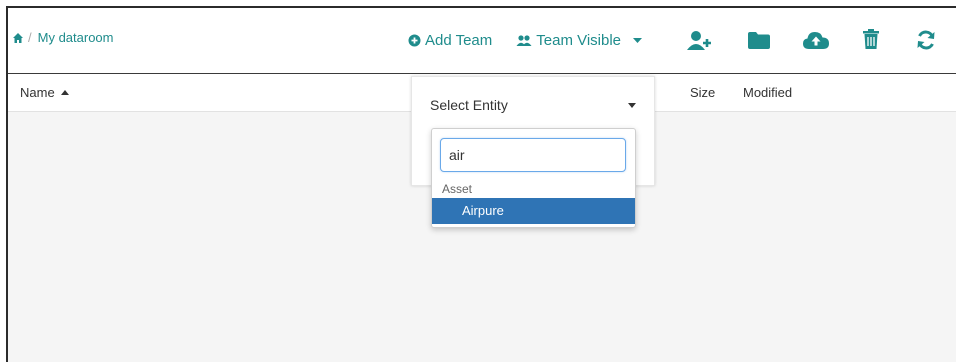 This screenshot has height=362, width=956. Describe the element at coordinates (702, 92) in the screenshot. I see `column-header-size: Size` at that location.